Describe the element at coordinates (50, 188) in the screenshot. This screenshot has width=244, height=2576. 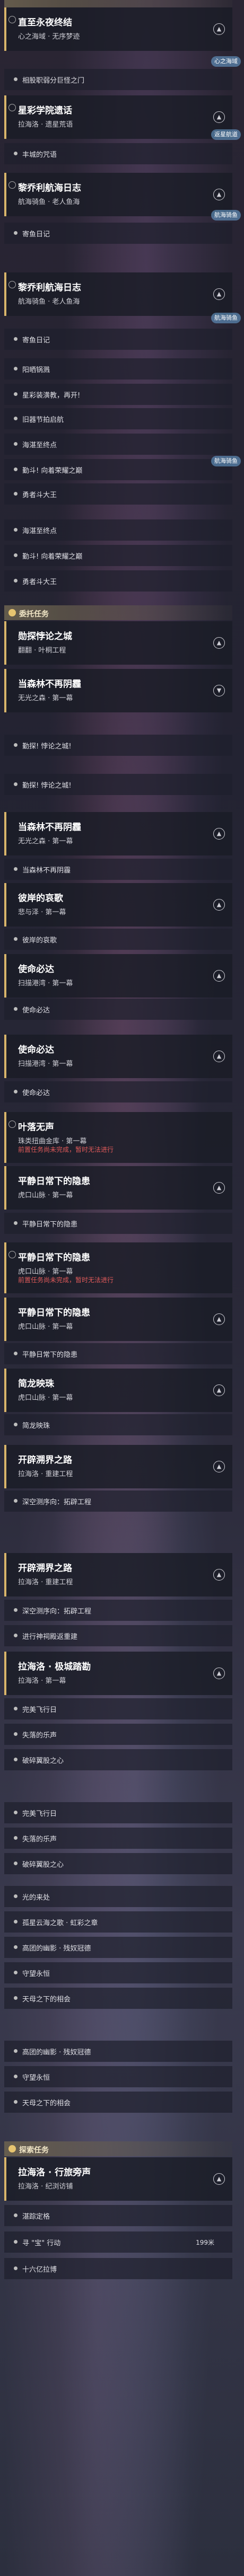
I see `quest-title: 黎乔利航海日志` at that location.